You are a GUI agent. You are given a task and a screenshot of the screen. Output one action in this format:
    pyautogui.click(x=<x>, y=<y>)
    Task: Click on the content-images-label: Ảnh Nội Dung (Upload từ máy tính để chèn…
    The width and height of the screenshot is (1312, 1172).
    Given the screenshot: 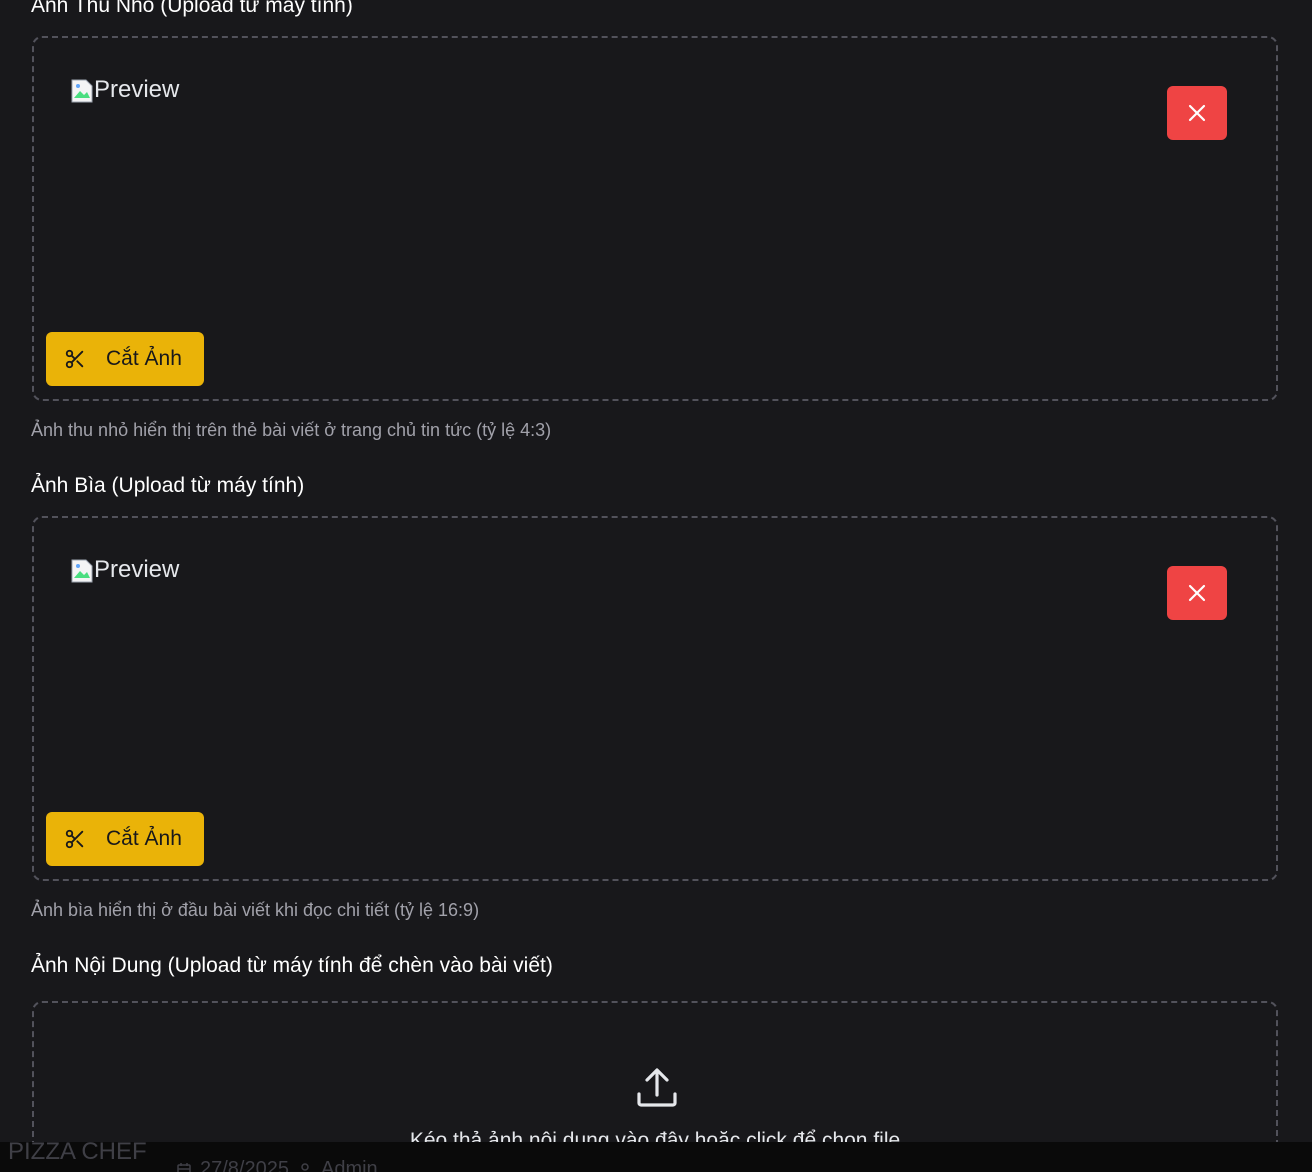 What is the action you would take?
    pyautogui.click(x=292, y=965)
    